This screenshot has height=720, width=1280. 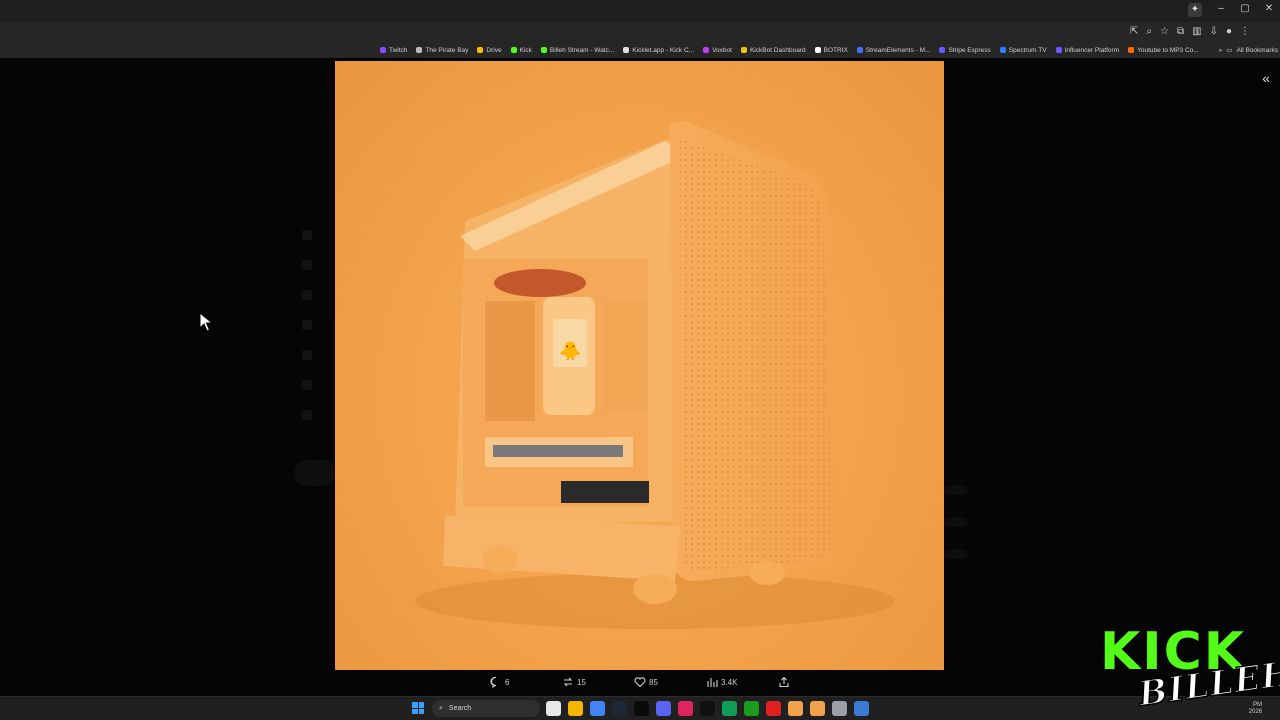 I want to click on dimmed-nav-rail, so click(x=307, y=325).